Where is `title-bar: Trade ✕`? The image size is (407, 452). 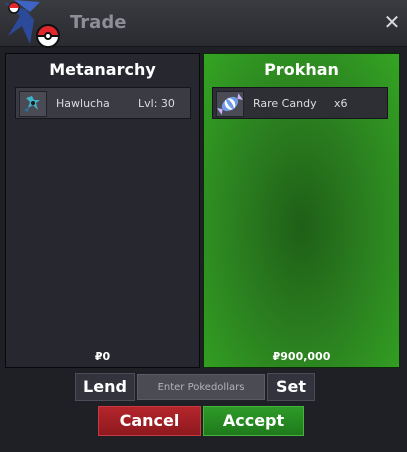
title-bar: Trade ✕ is located at coordinates (203, 24).